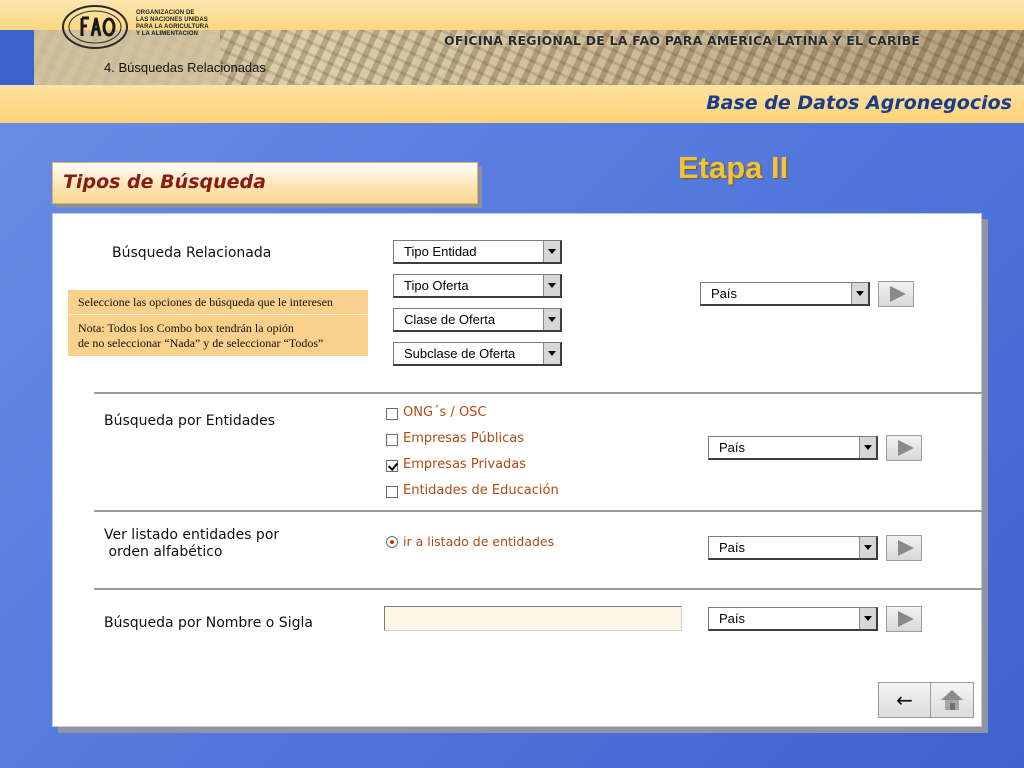 This screenshot has width=1024, height=768. Describe the element at coordinates (392, 466) in the screenshot. I see `checkbox-empresas-privadas` at that location.